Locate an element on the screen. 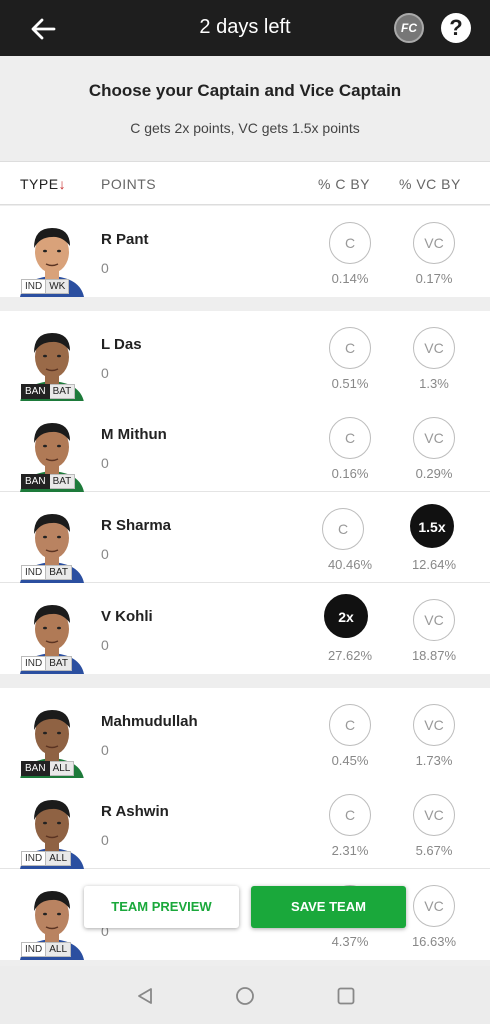 The width and height of the screenshot is (490, 1024). nav-back-icon is located at coordinates (145, 996).